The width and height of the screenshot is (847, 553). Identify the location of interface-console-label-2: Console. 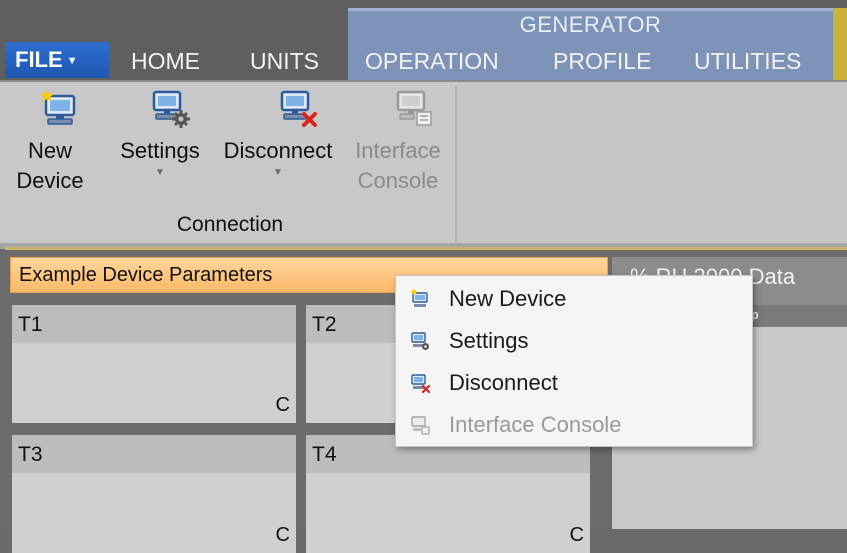
(398, 180).